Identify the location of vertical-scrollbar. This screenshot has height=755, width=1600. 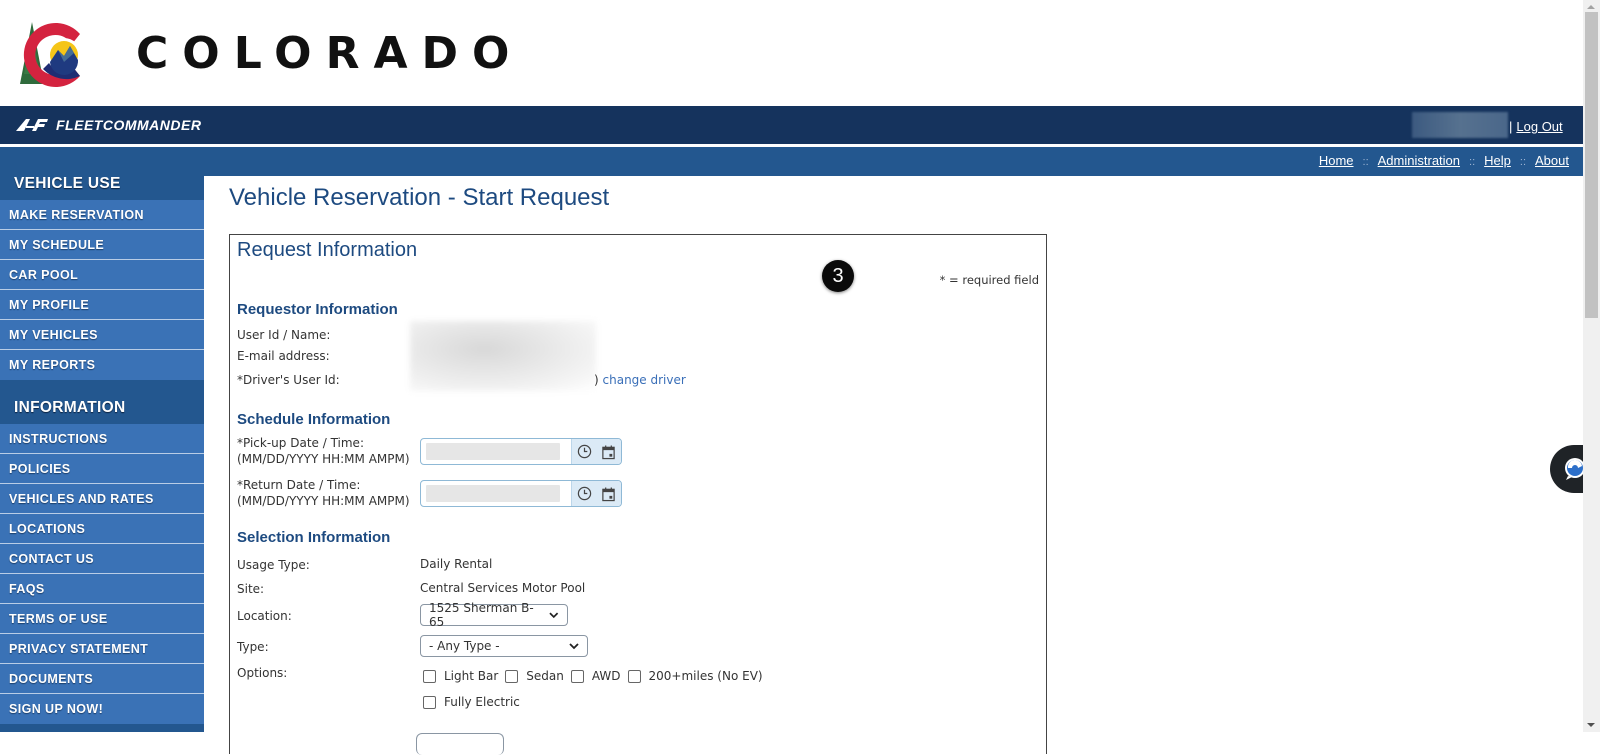
(1591, 366).